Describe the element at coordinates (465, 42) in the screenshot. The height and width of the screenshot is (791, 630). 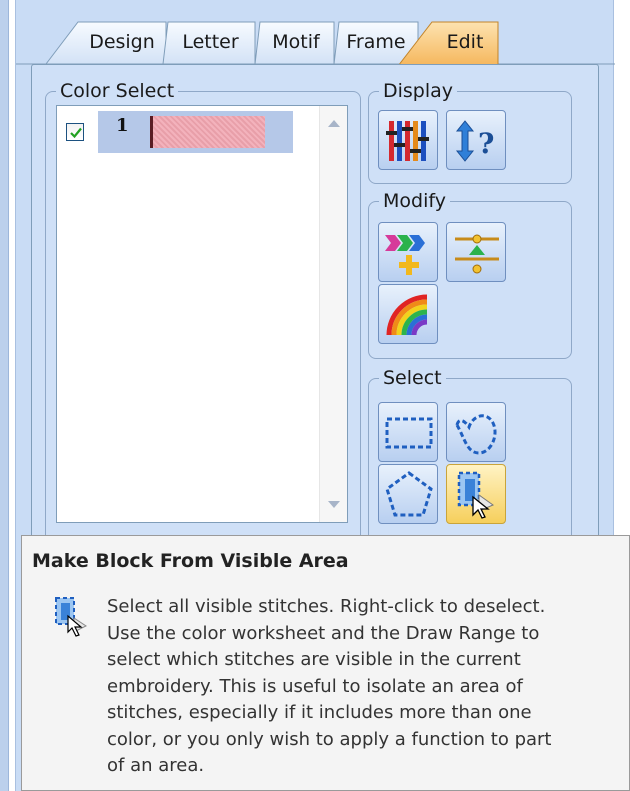
I see `tab-edit: Edit` at that location.